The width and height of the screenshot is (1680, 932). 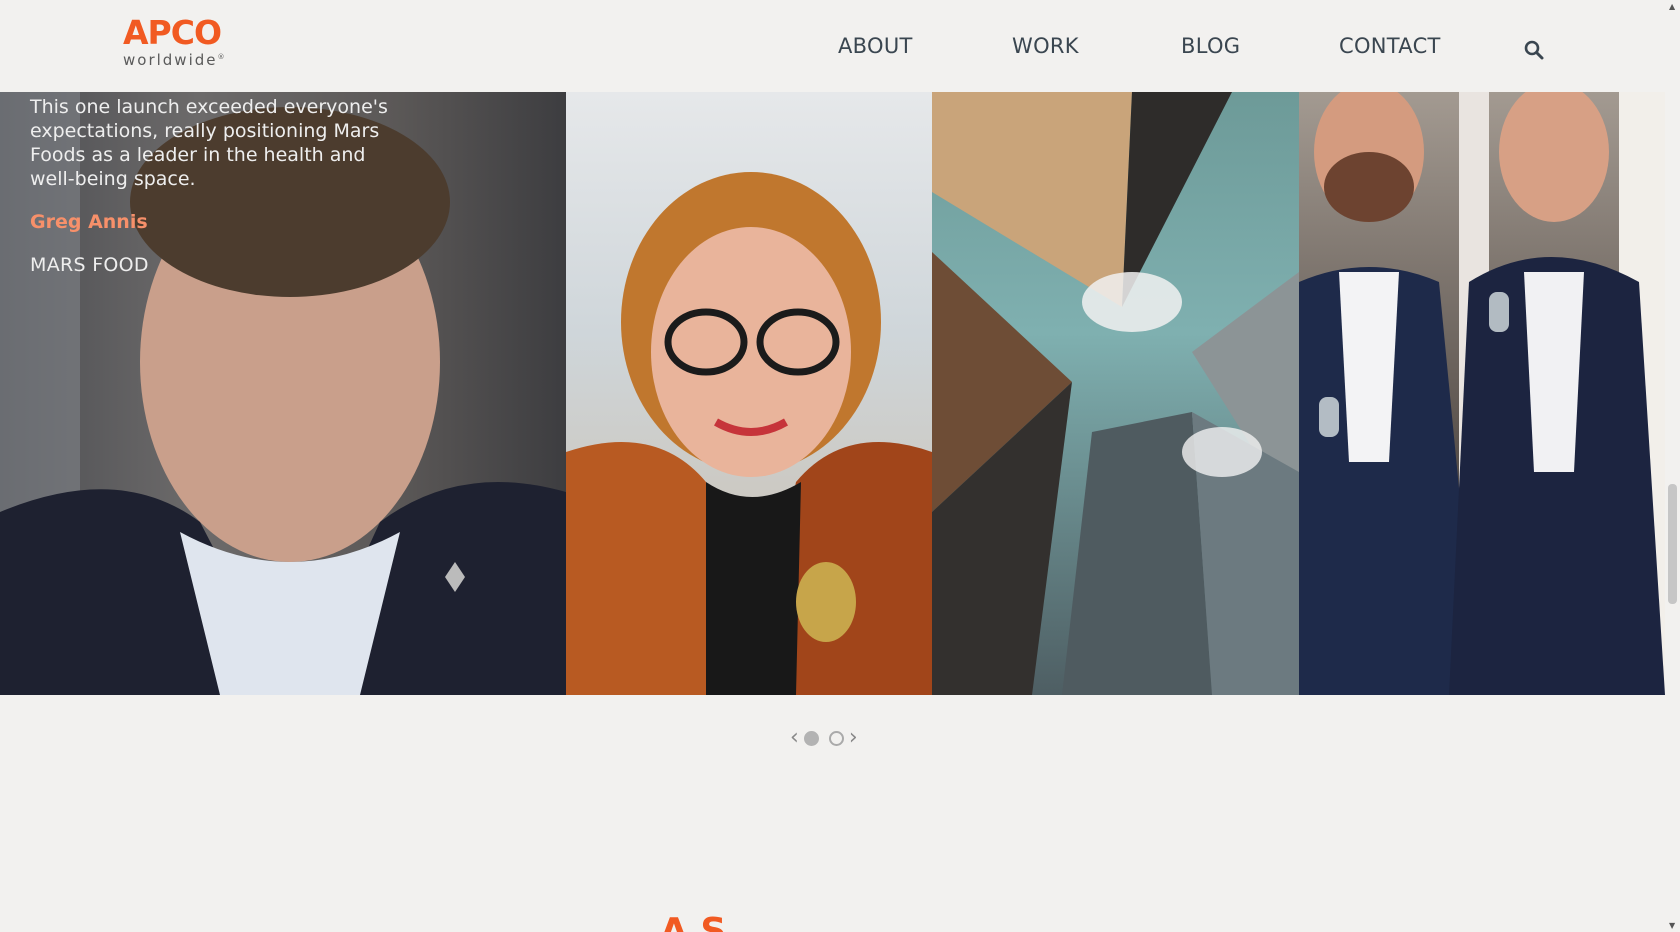 What do you see at coordinates (1210, 46) in the screenshot?
I see `nav-blog: BLOG` at bounding box center [1210, 46].